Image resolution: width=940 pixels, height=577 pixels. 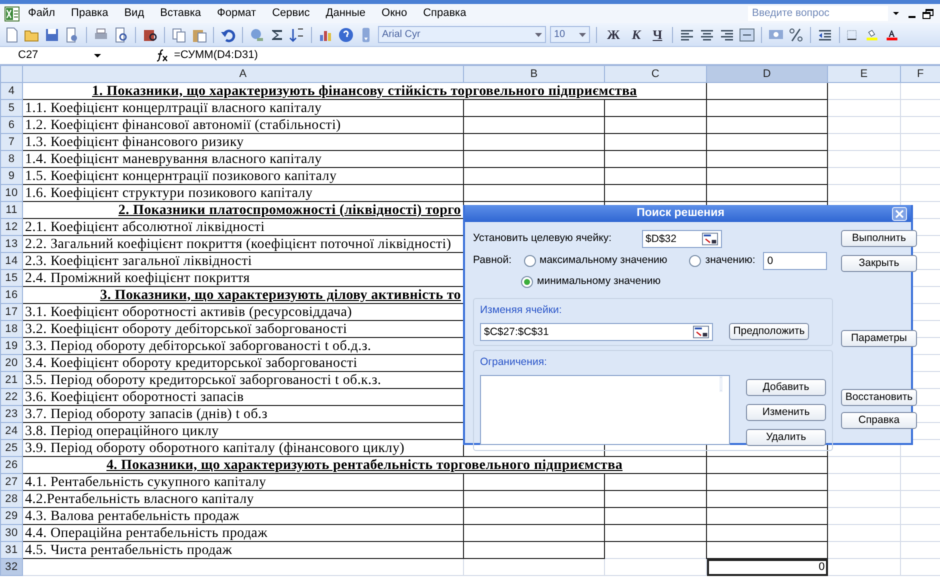 What do you see at coordinates (243, 142) in the screenshot?
I see `table-cell: 1.3. Коефіцієнт фінансового ризику` at bounding box center [243, 142].